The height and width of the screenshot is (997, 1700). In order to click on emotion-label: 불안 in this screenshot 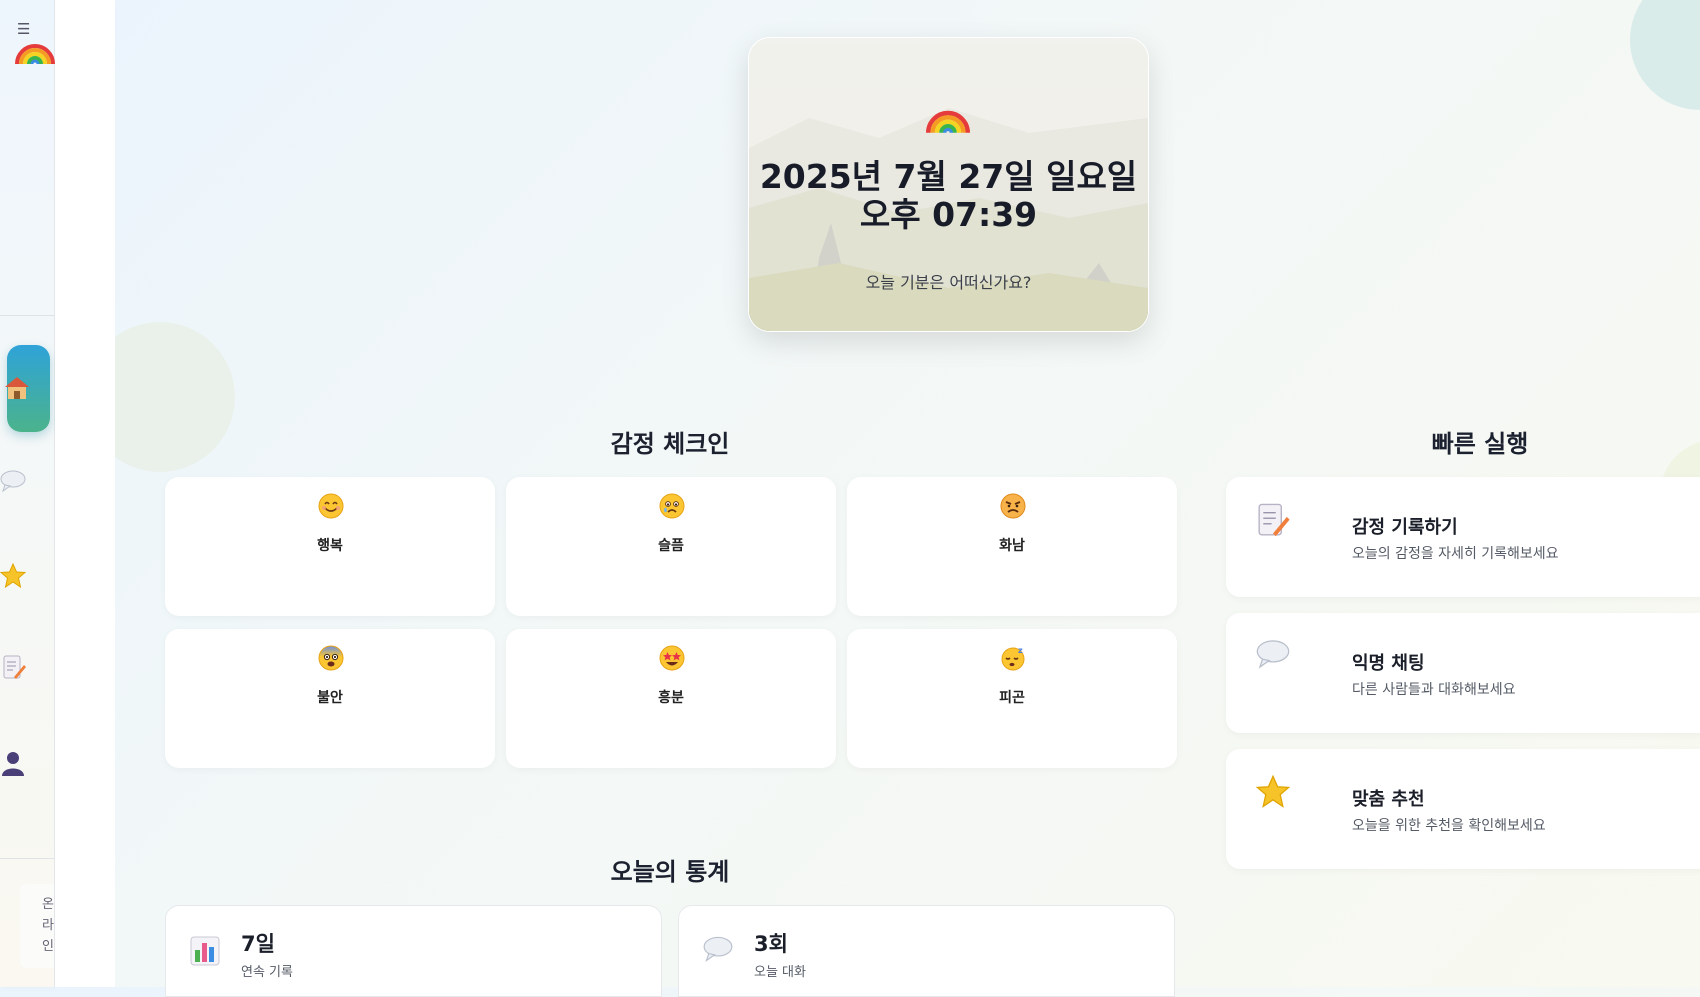, I will do `click(330, 698)`.